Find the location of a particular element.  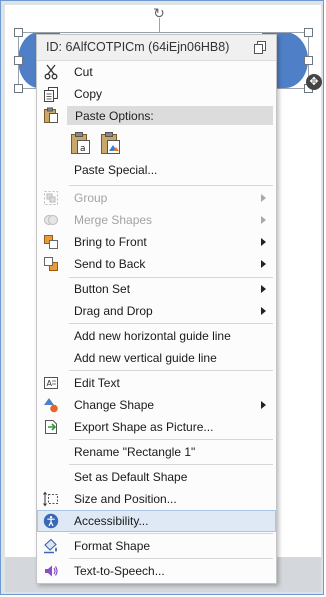

menu-item-format-shape: Format Shape is located at coordinates (156, 546).